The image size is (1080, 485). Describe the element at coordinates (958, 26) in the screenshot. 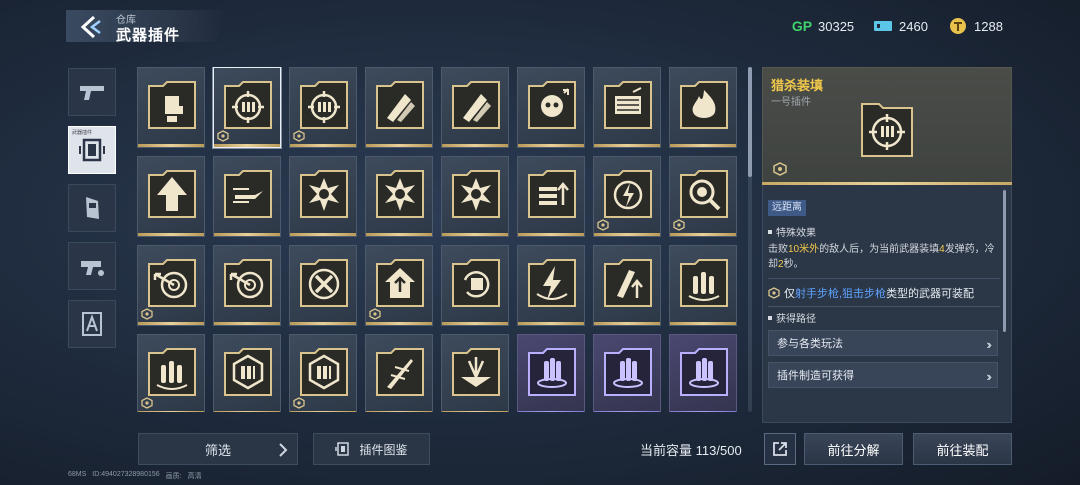

I see `coin-icon` at that location.